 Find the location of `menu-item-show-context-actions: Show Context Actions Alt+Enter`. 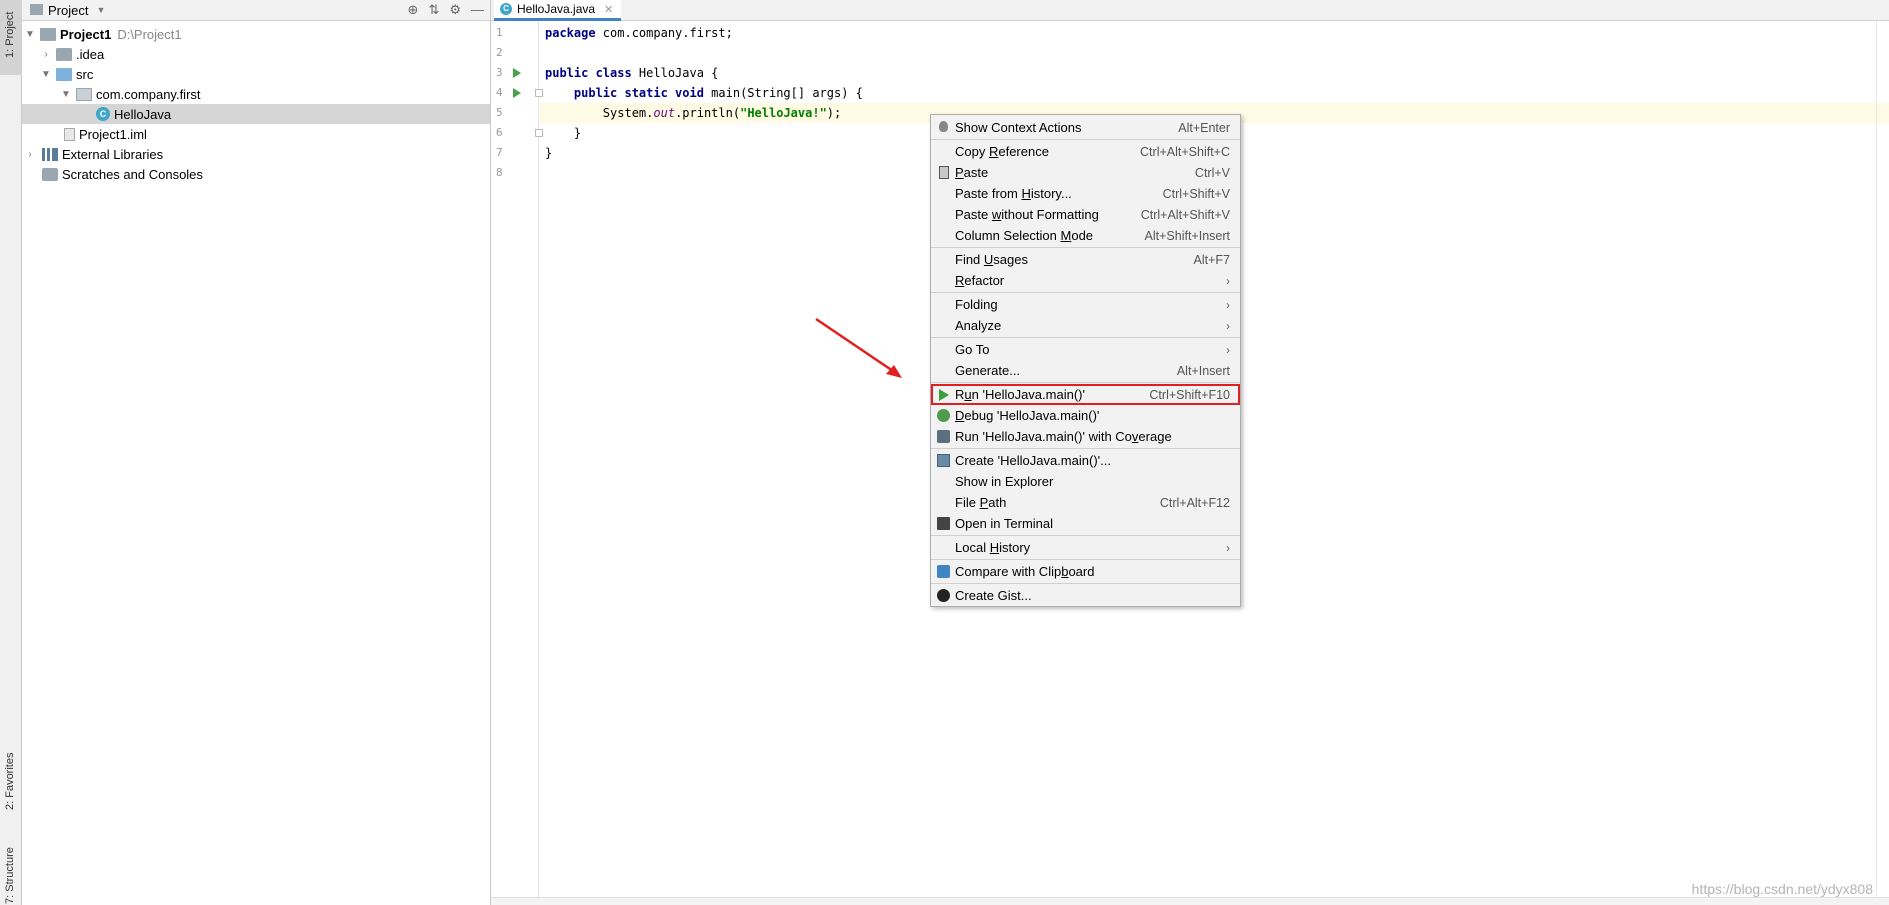

menu-item-show-context-actions: Show Context Actions Alt+Enter is located at coordinates (1085, 127).